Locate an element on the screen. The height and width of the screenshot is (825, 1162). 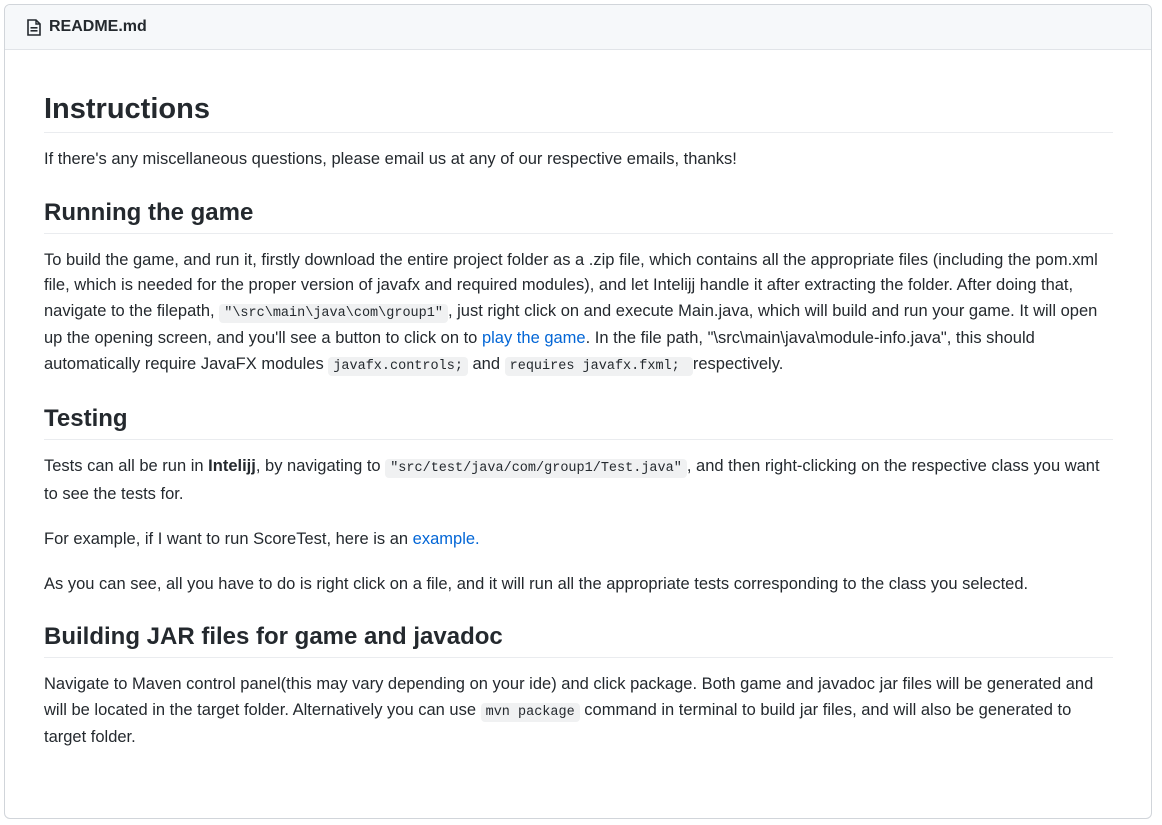
running-text-5: respectively. is located at coordinates (738, 363).